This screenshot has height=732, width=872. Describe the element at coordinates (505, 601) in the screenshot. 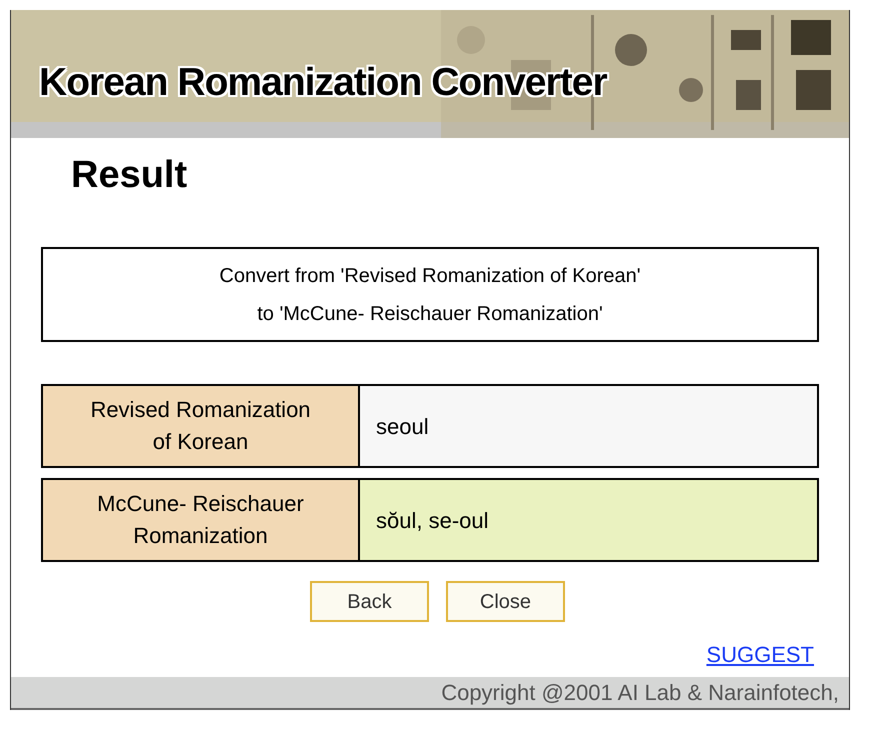

I see `action-button: Close` at that location.